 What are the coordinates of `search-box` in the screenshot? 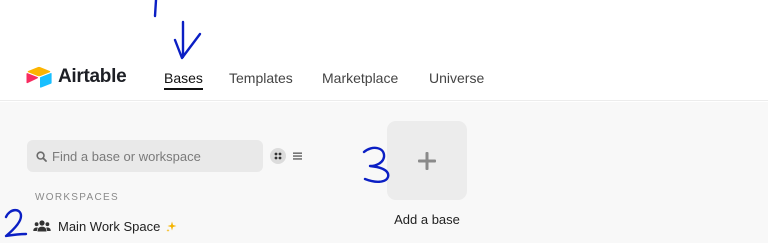 It's located at (145, 156).